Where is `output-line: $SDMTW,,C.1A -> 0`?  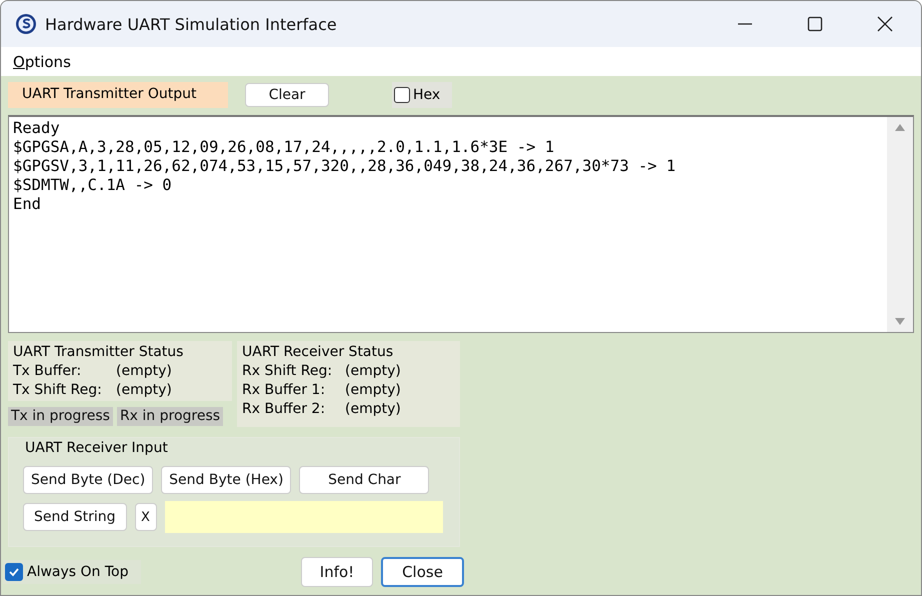 output-line: $SDMTW,,C.1A -> 0 is located at coordinates (93, 185).